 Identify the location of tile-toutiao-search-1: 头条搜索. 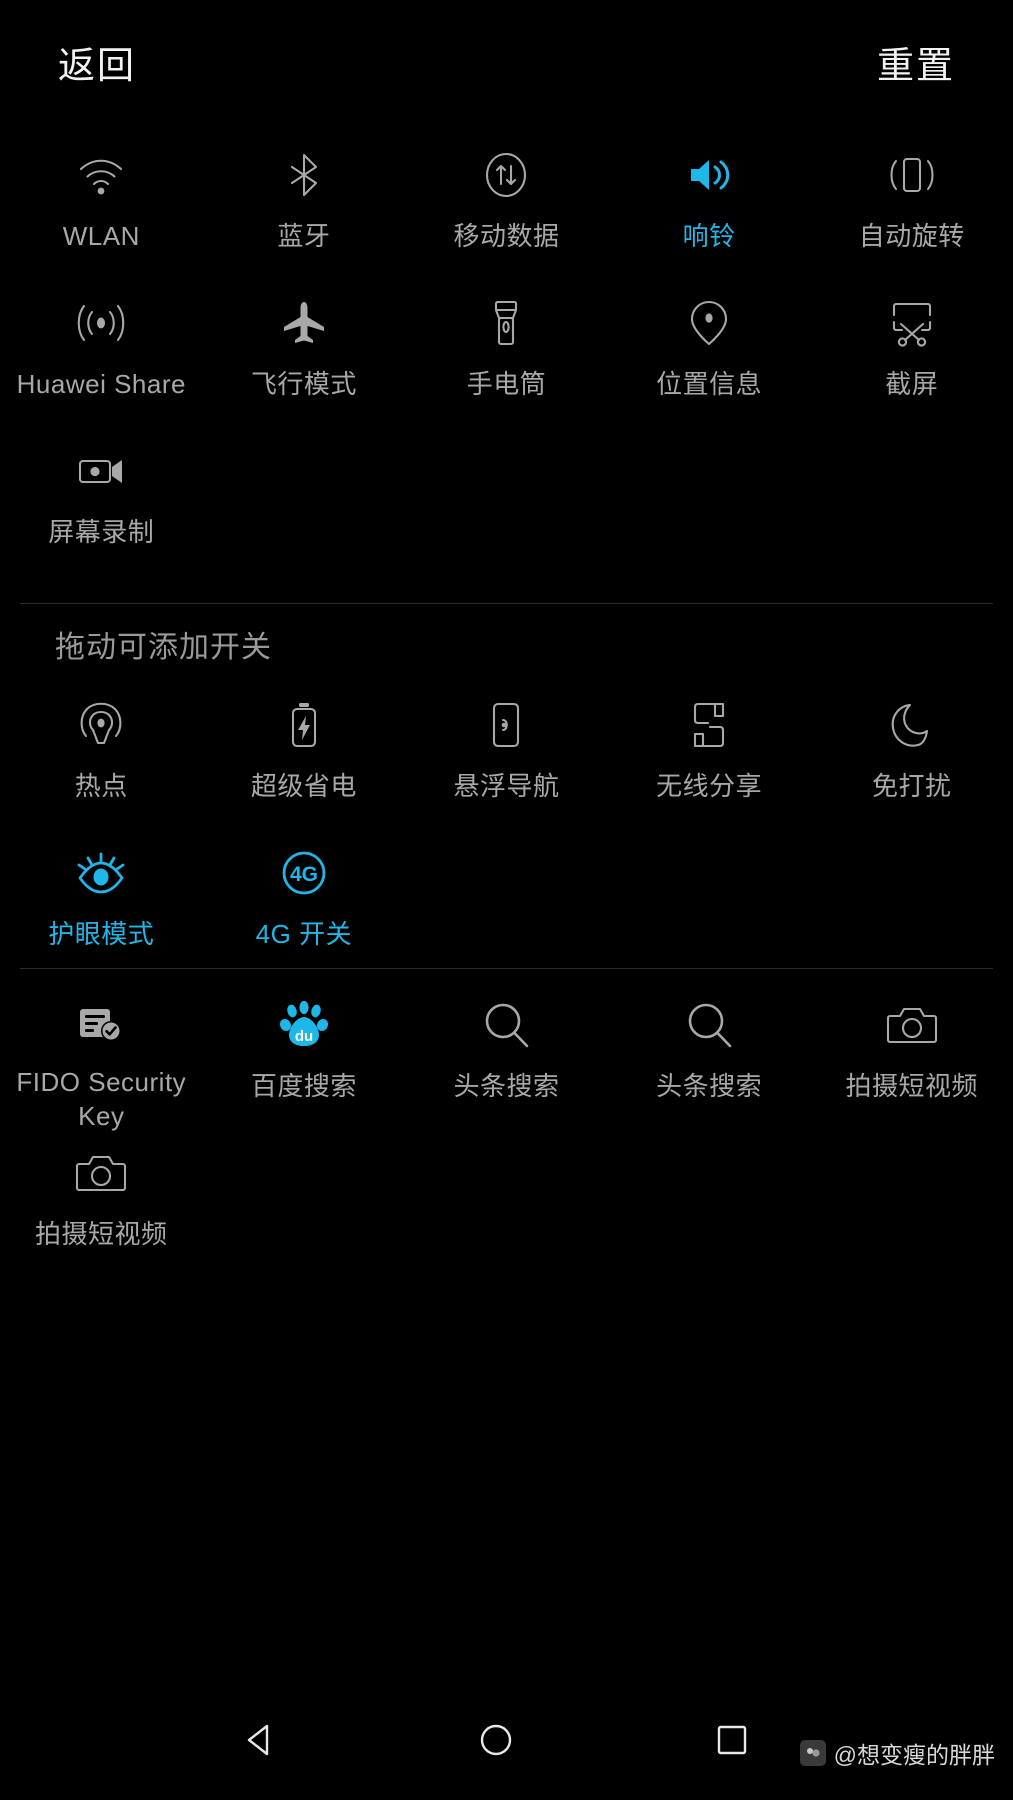
(506, 1052).